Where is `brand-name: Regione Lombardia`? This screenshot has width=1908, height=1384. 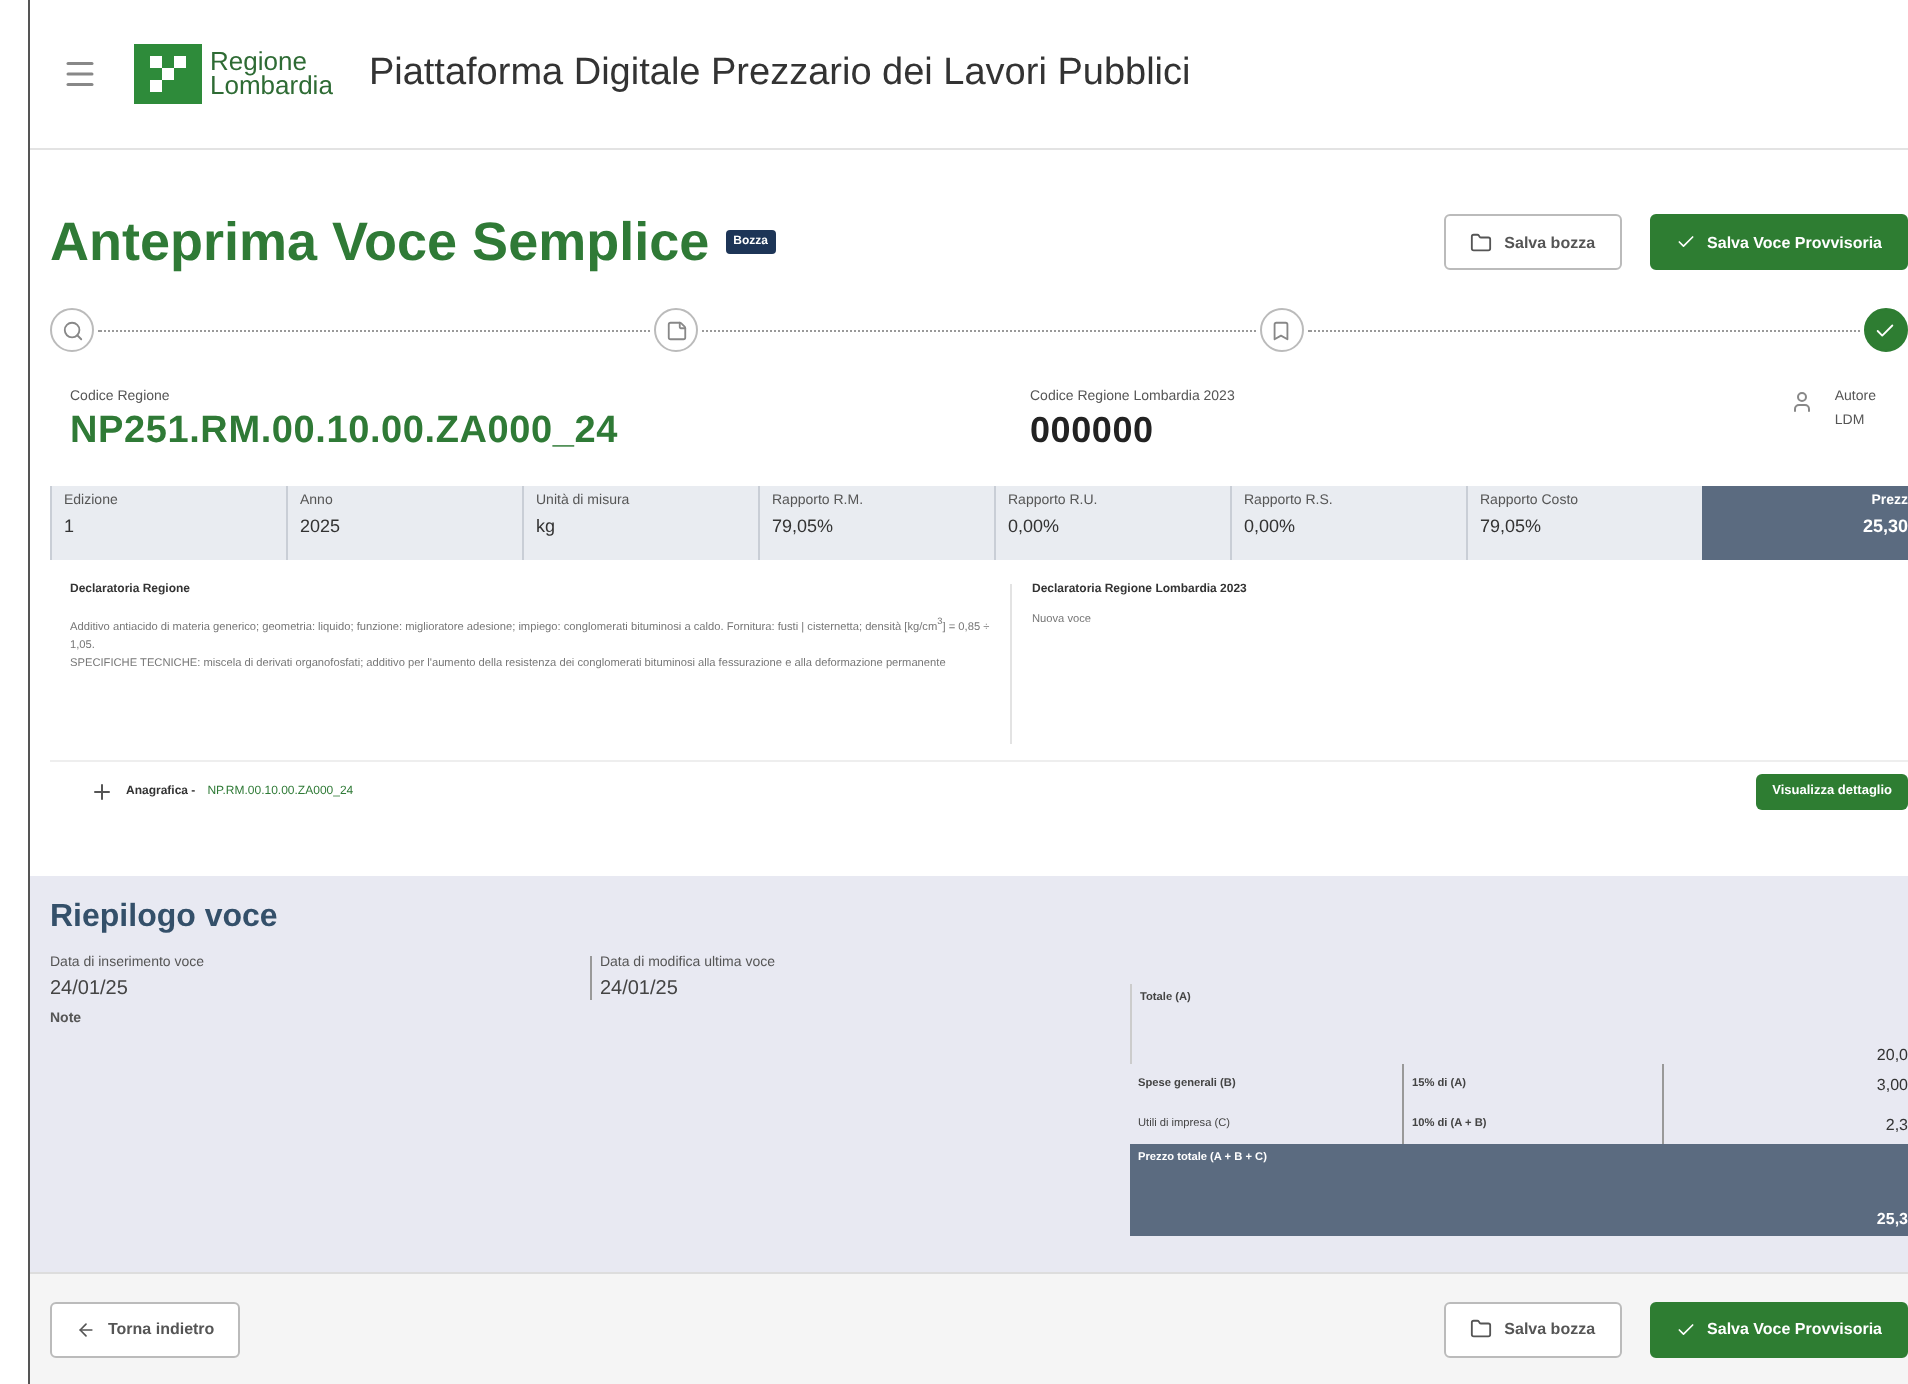
brand-name: Regione Lombardia is located at coordinates (271, 74).